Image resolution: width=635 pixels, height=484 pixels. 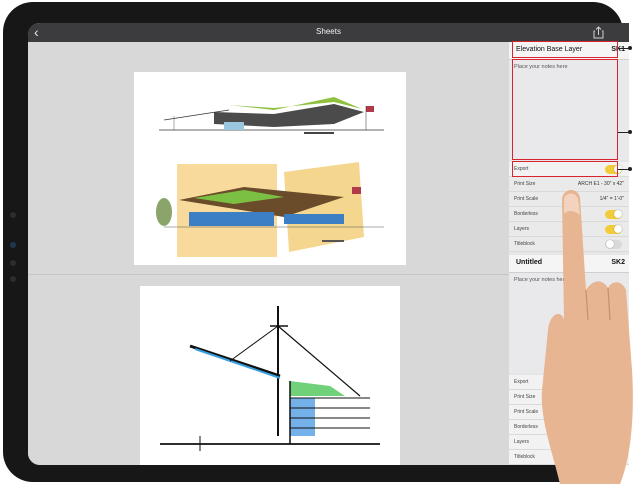 What do you see at coordinates (521, 382) in the screenshot?
I see `export-label: Export` at bounding box center [521, 382].